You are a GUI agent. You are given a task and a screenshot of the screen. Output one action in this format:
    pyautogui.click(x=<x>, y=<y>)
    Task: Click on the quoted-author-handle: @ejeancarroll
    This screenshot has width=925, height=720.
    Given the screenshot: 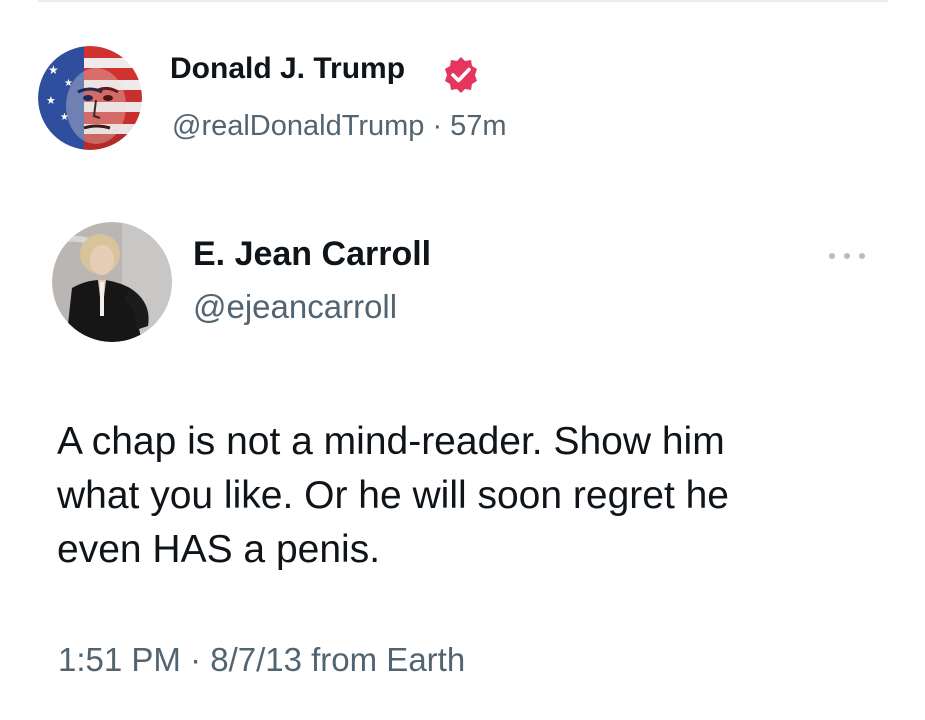 What is the action you would take?
    pyautogui.click(x=295, y=307)
    